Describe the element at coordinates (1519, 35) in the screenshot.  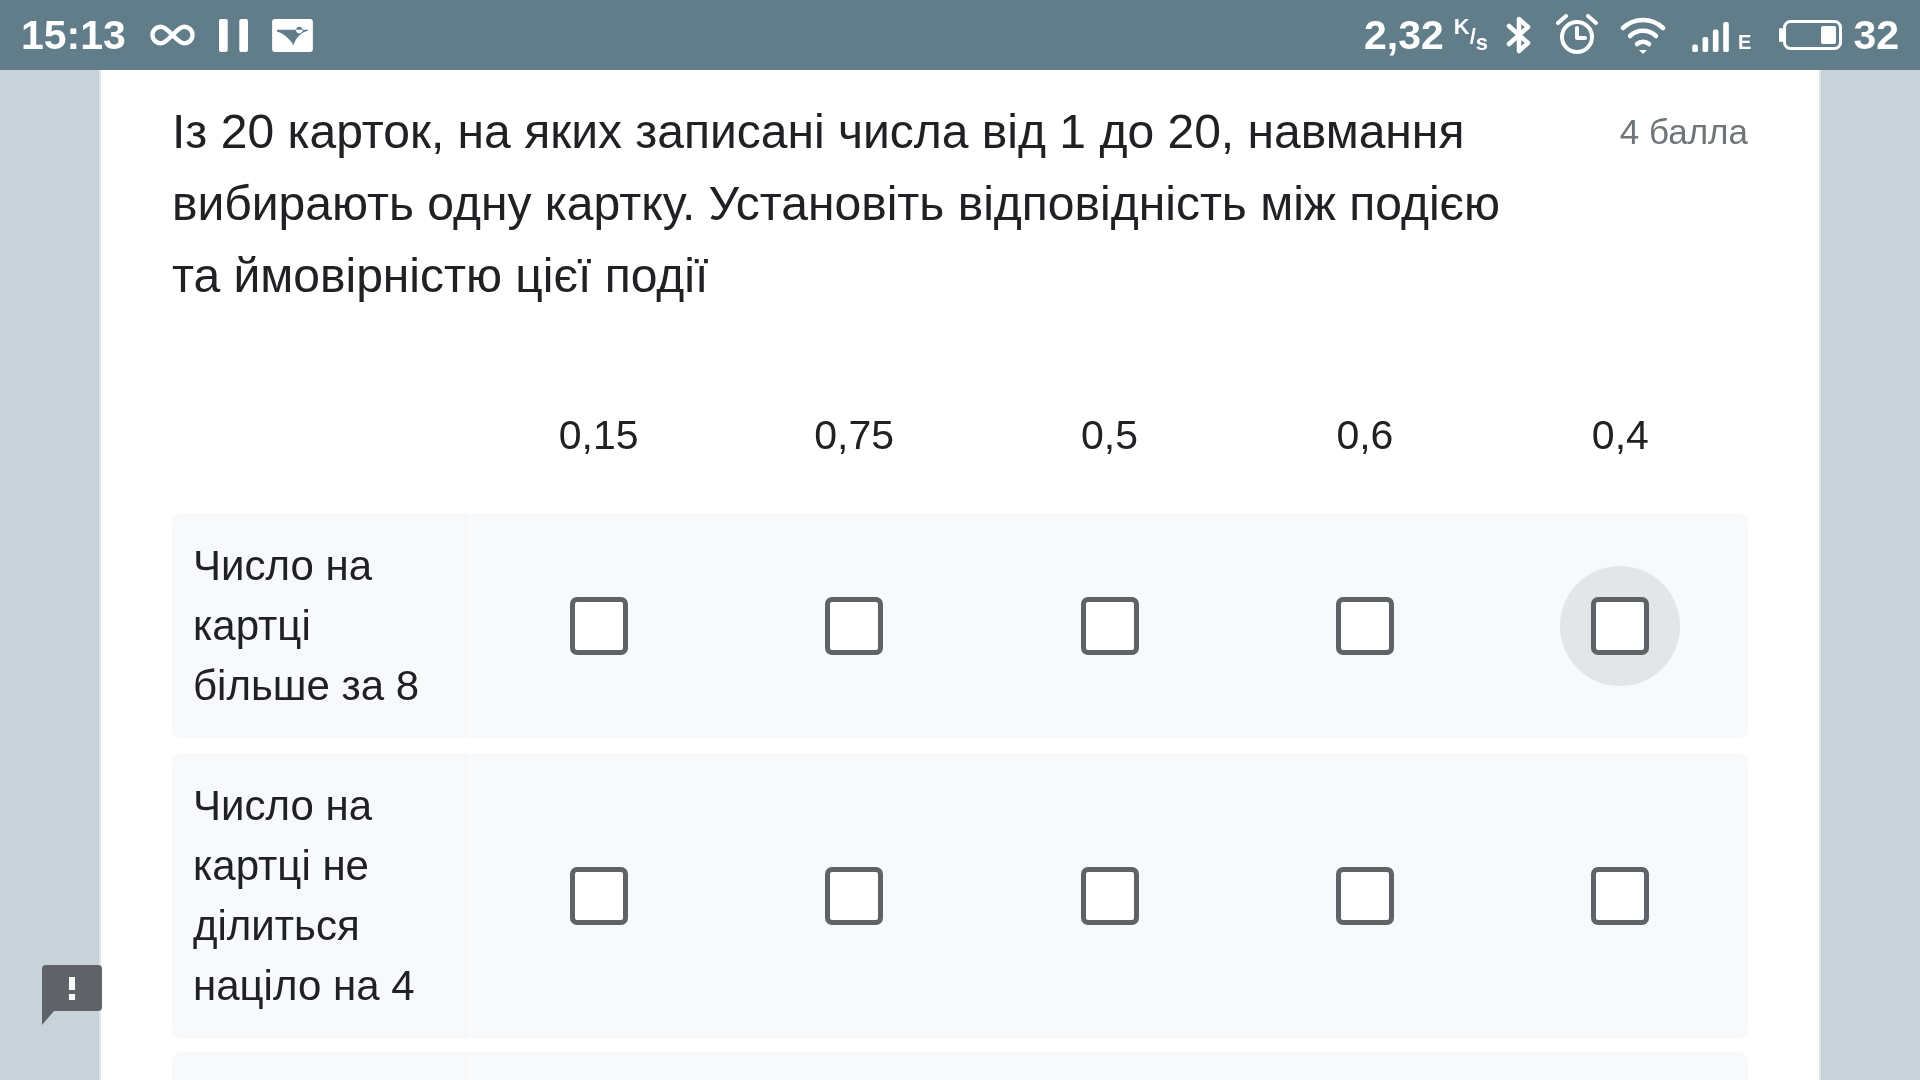
I see `bluetooth-icon` at that location.